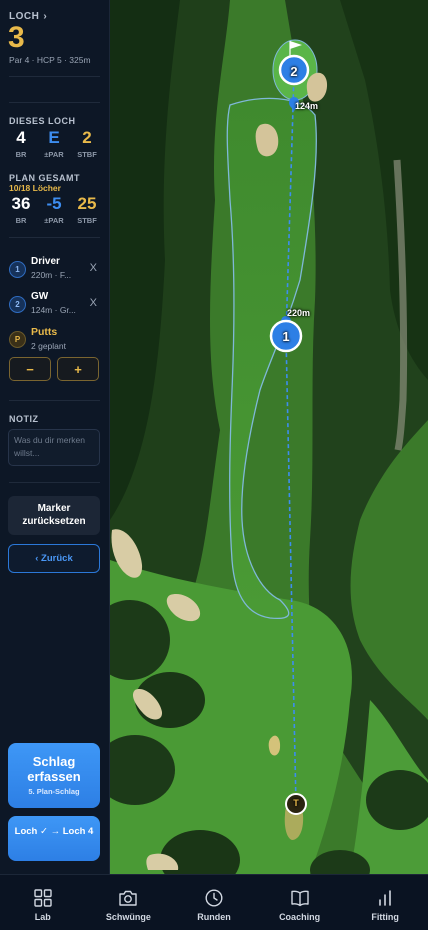 The image size is (428, 930). I want to click on stat-value: 2, so click(87, 137).